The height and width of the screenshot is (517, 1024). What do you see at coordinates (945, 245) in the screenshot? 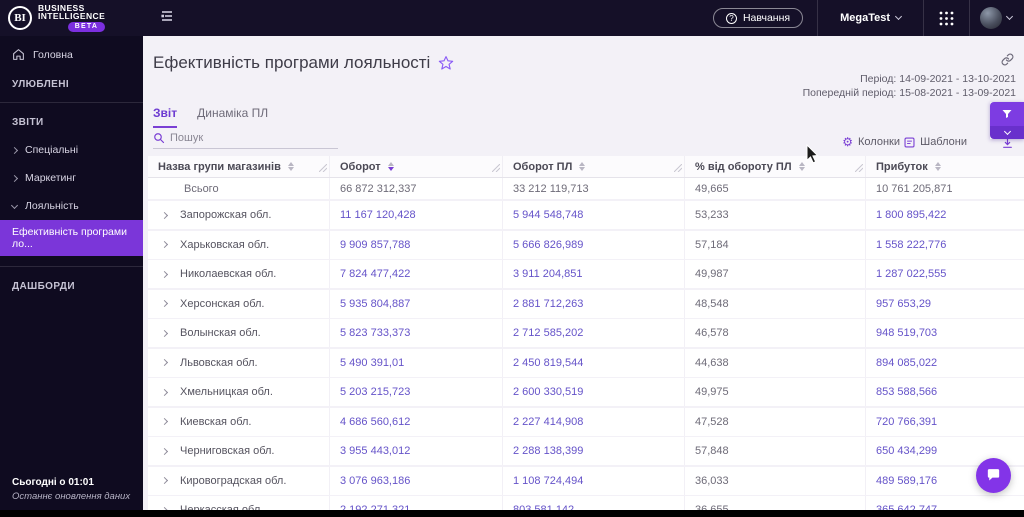
I see `profit-value-link: 1 558 222,776` at bounding box center [945, 245].